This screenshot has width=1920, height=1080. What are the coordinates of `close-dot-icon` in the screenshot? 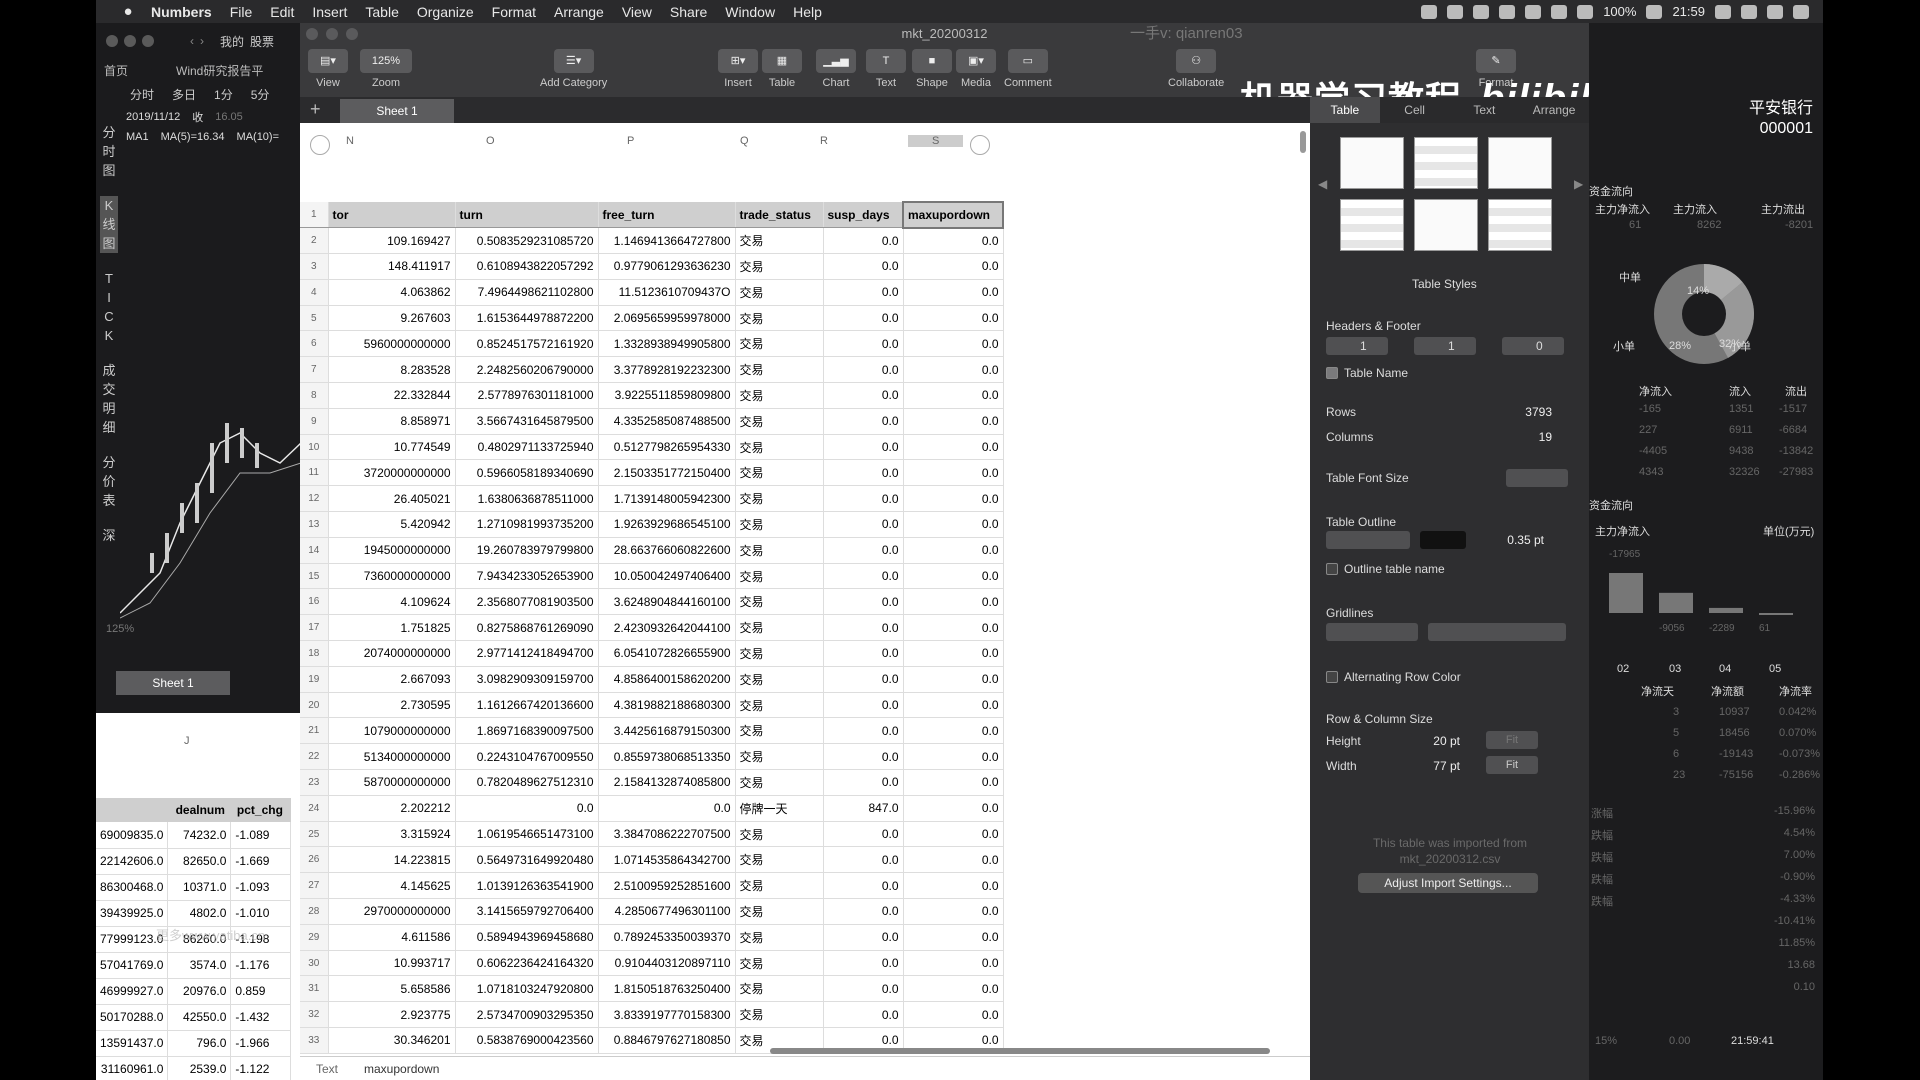 It's located at (112, 41).